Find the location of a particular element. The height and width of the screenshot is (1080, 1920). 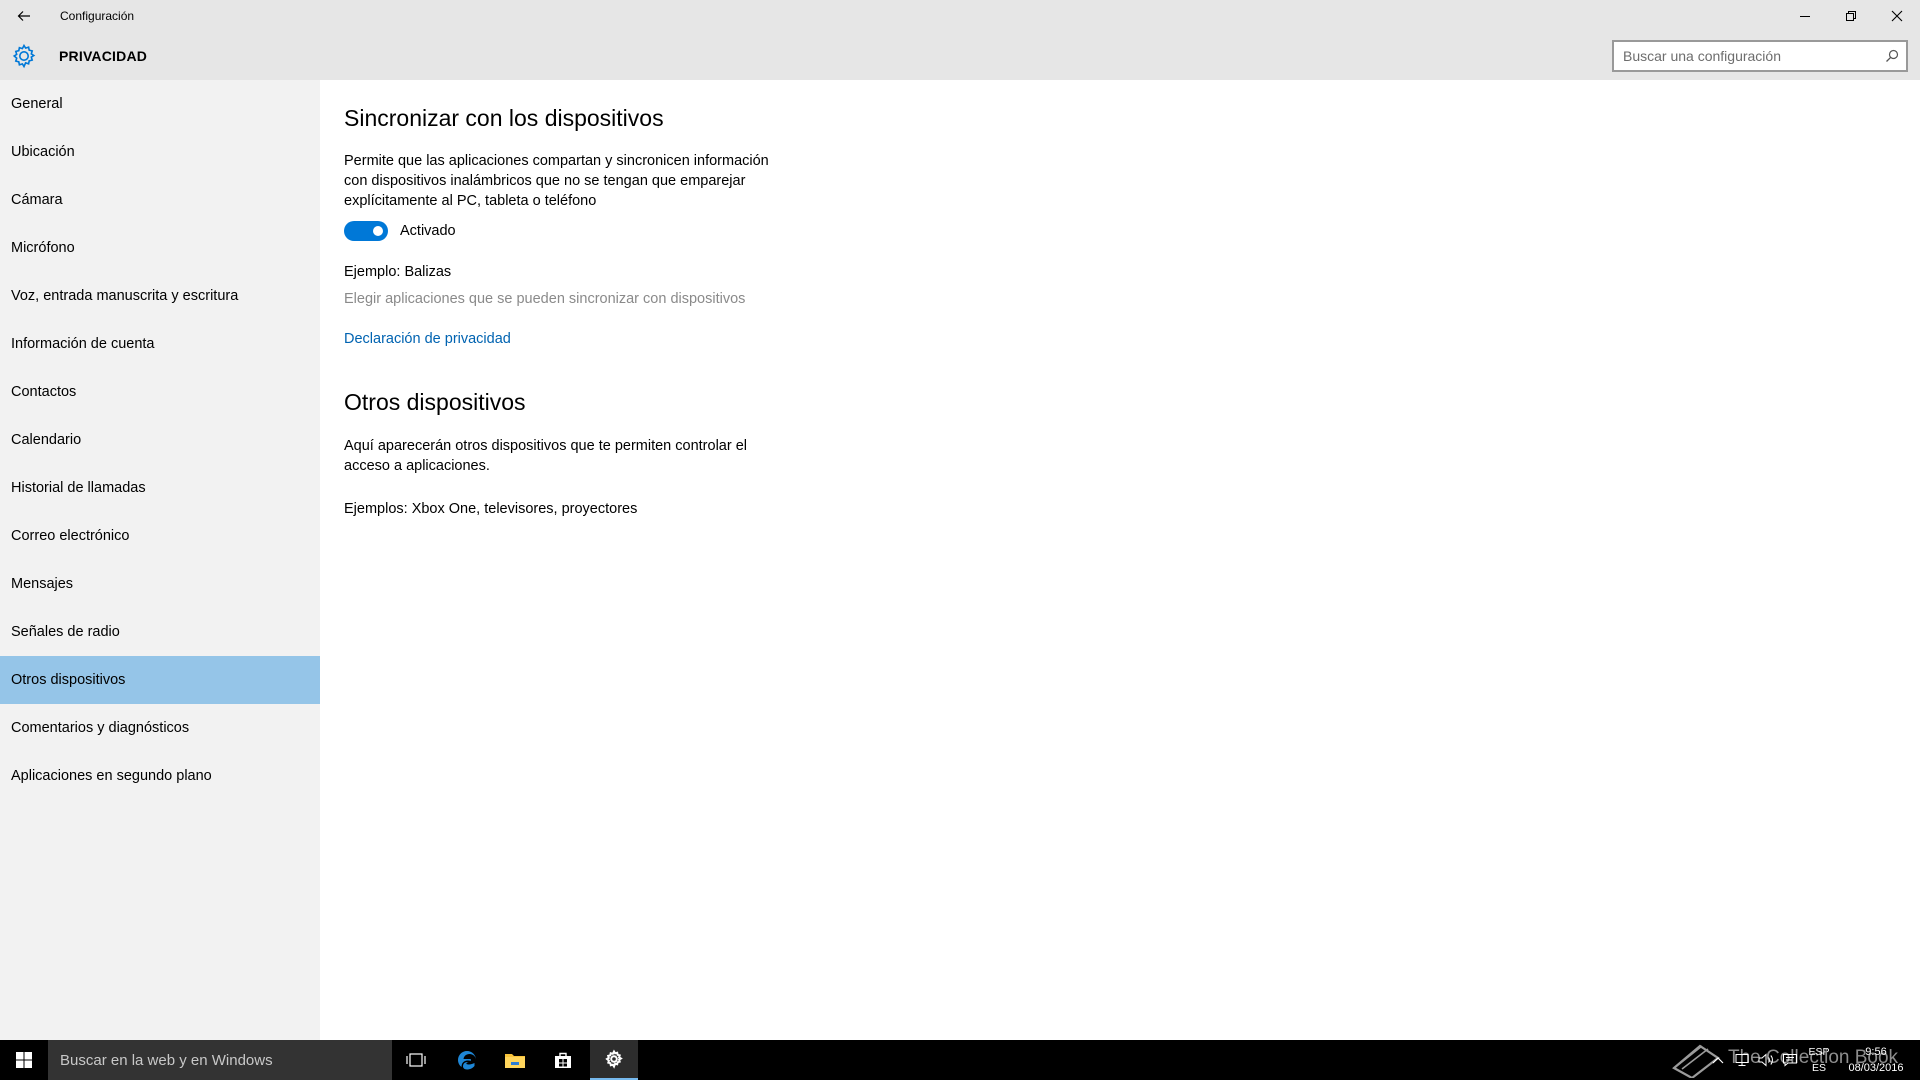

restore-icon is located at coordinates (1851, 16).